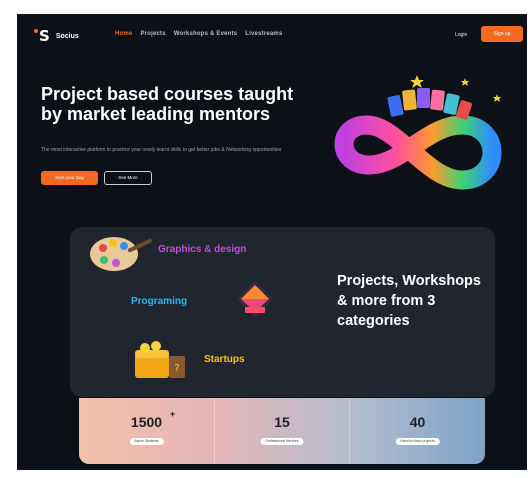 This screenshot has height=478, width=528. I want to click on nav-link-projects: Projects, so click(152, 34).